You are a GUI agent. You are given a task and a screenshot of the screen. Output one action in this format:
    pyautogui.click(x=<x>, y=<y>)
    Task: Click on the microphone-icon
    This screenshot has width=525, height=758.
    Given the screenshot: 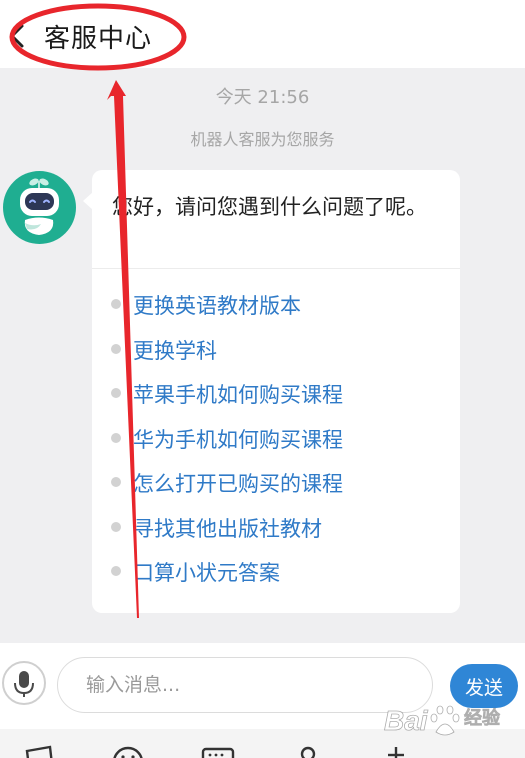 What is the action you would take?
    pyautogui.click(x=24, y=684)
    